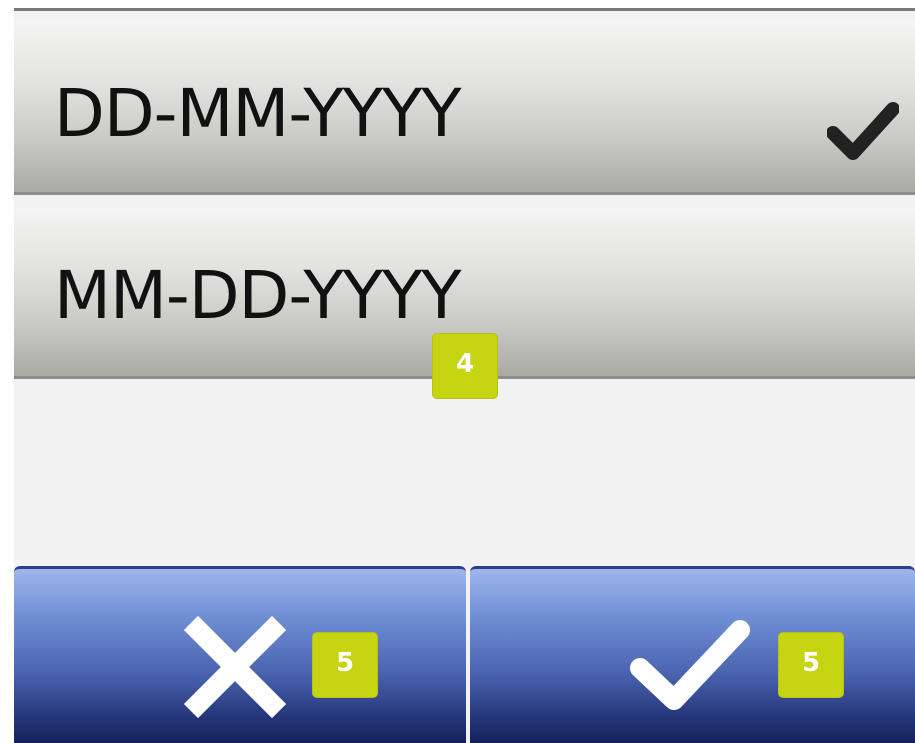 This screenshot has width=915, height=743. I want to click on option-label: MM-DD-YYYY, so click(258, 295).